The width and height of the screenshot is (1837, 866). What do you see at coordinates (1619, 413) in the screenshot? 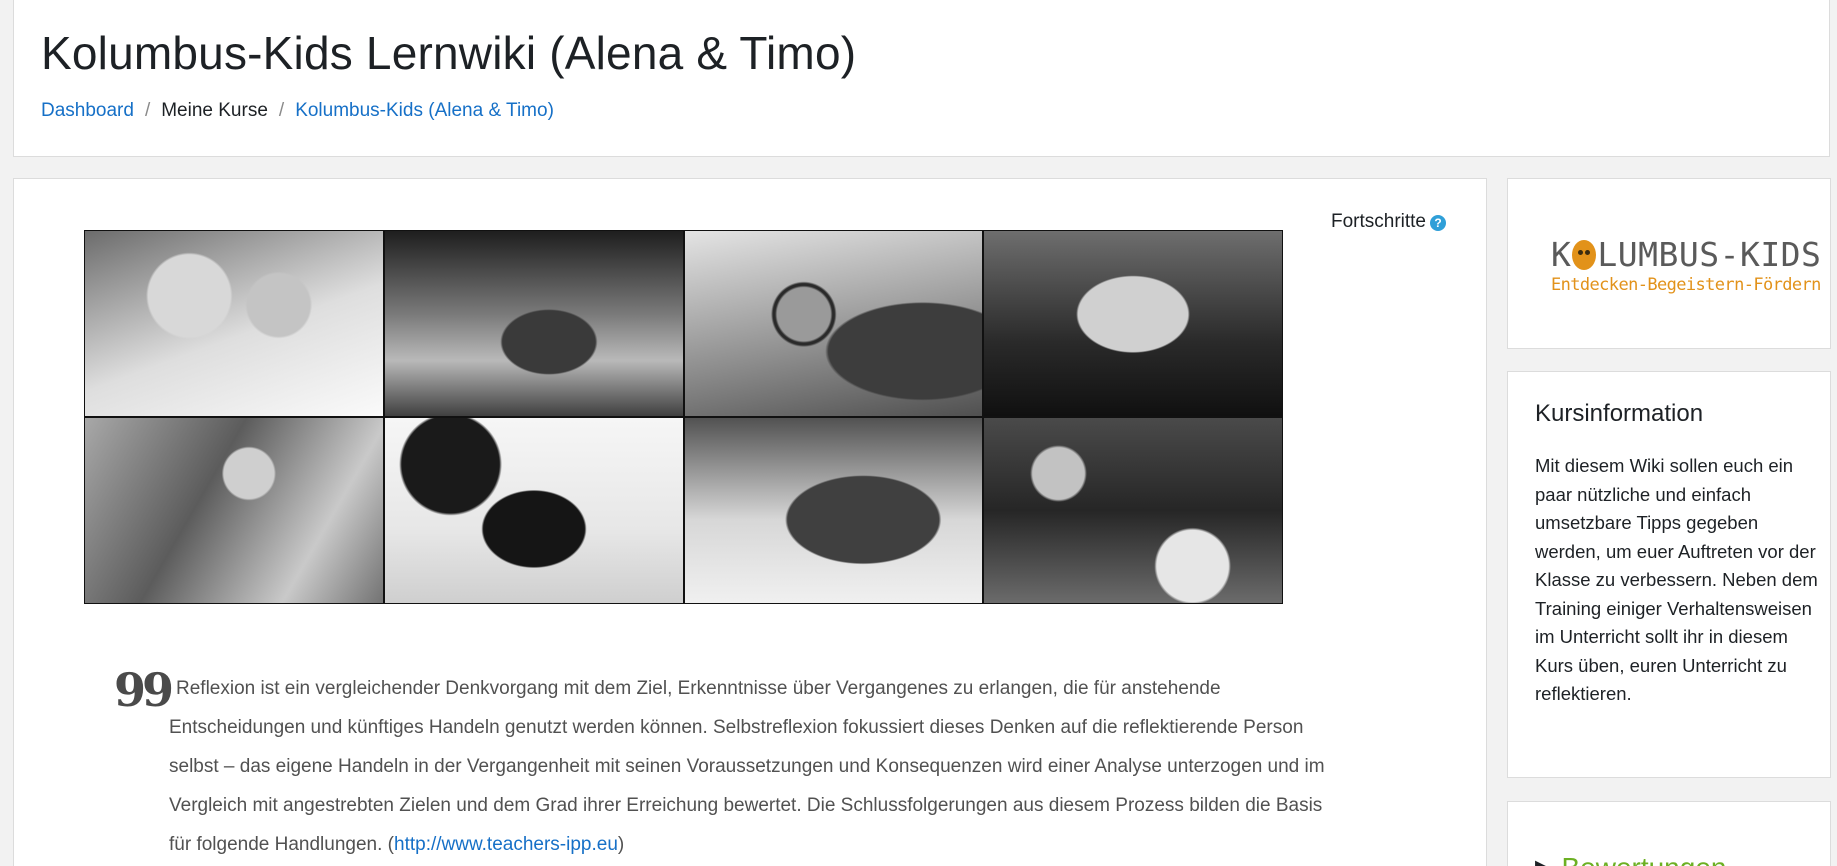
I see `course-info-title: Kursinformation` at bounding box center [1619, 413].